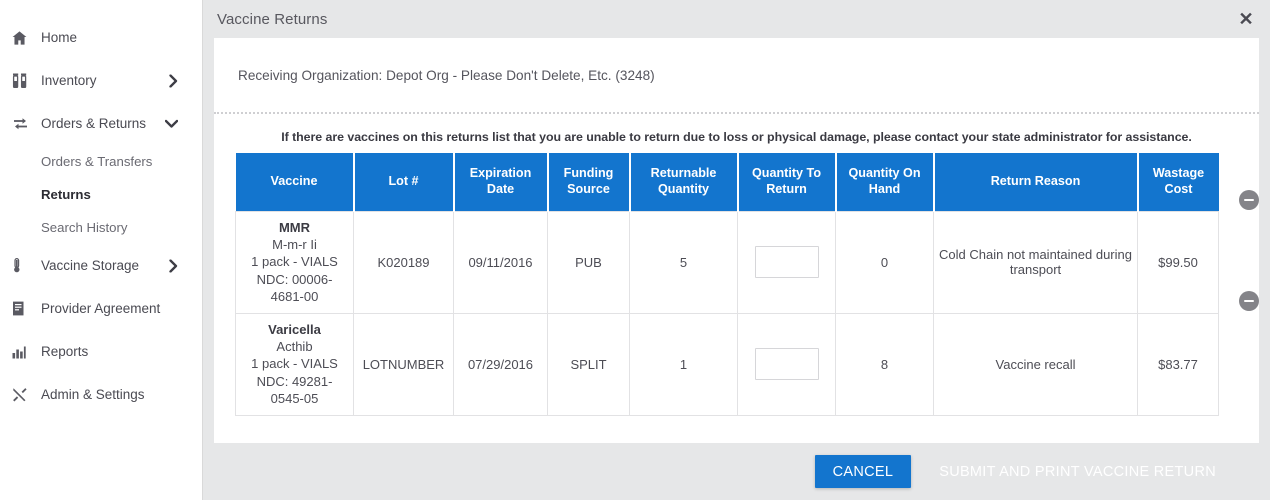 Image resolution: width=1270 pixels, height=500 pixels. What do you see at coordinates (94, 123) in the screenshot?
I see `sidebar-item-label: Orders & Returns` at bounding box center [94, 123].